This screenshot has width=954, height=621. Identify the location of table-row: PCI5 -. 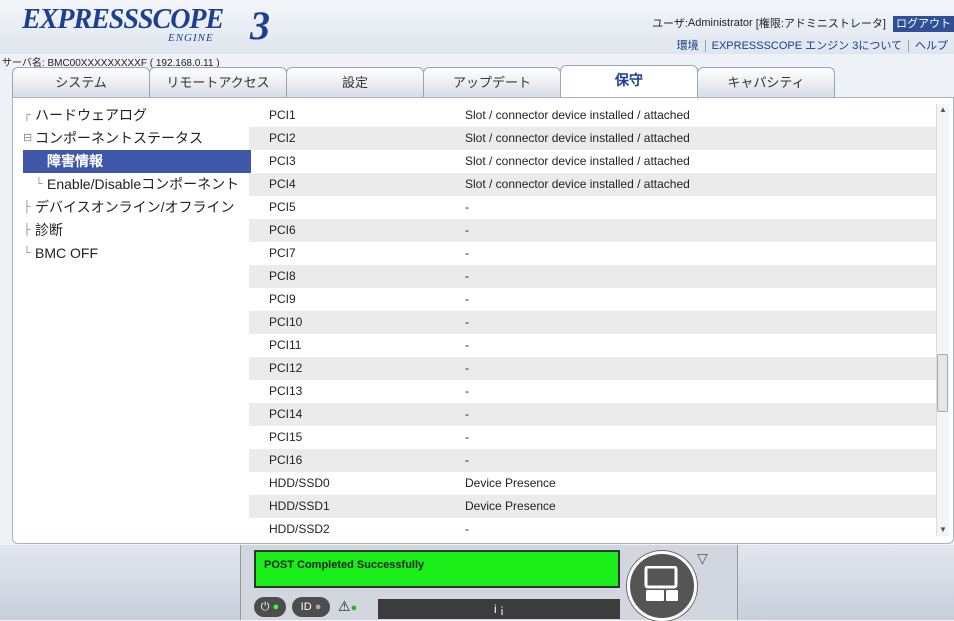
(593, 207).